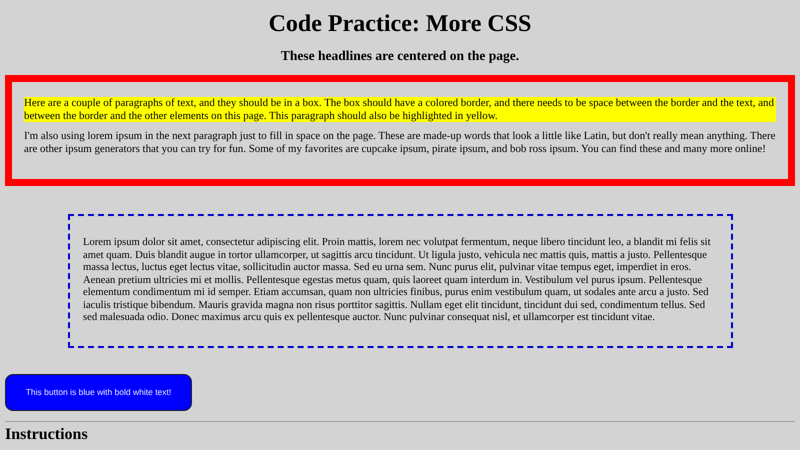 The height and width of the screenshot is (450, 800). Describe the element at coordinates (400, 56) in the screenshot. I see `page-subtitle: These headlines are centered on the page.` at that location.